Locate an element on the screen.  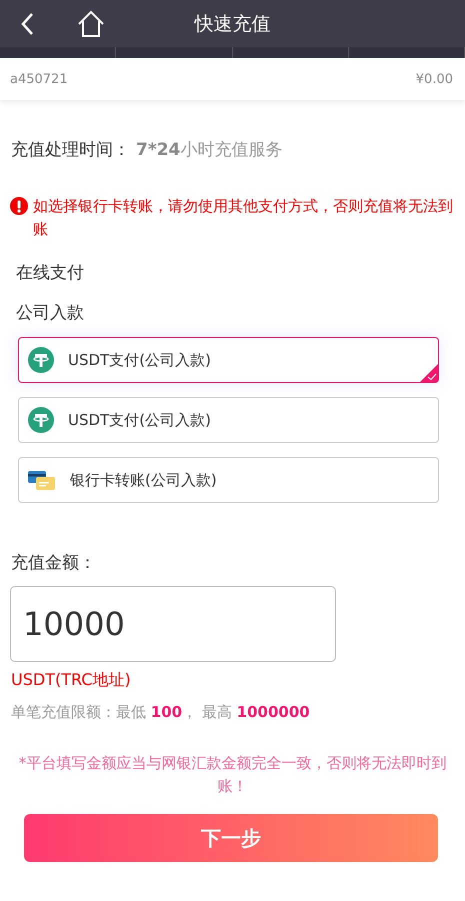
warning-text: 如选择银行卡转账，请勿使用其他支付方式，否则充值将无法到账 is located at coordinates (243, 218).